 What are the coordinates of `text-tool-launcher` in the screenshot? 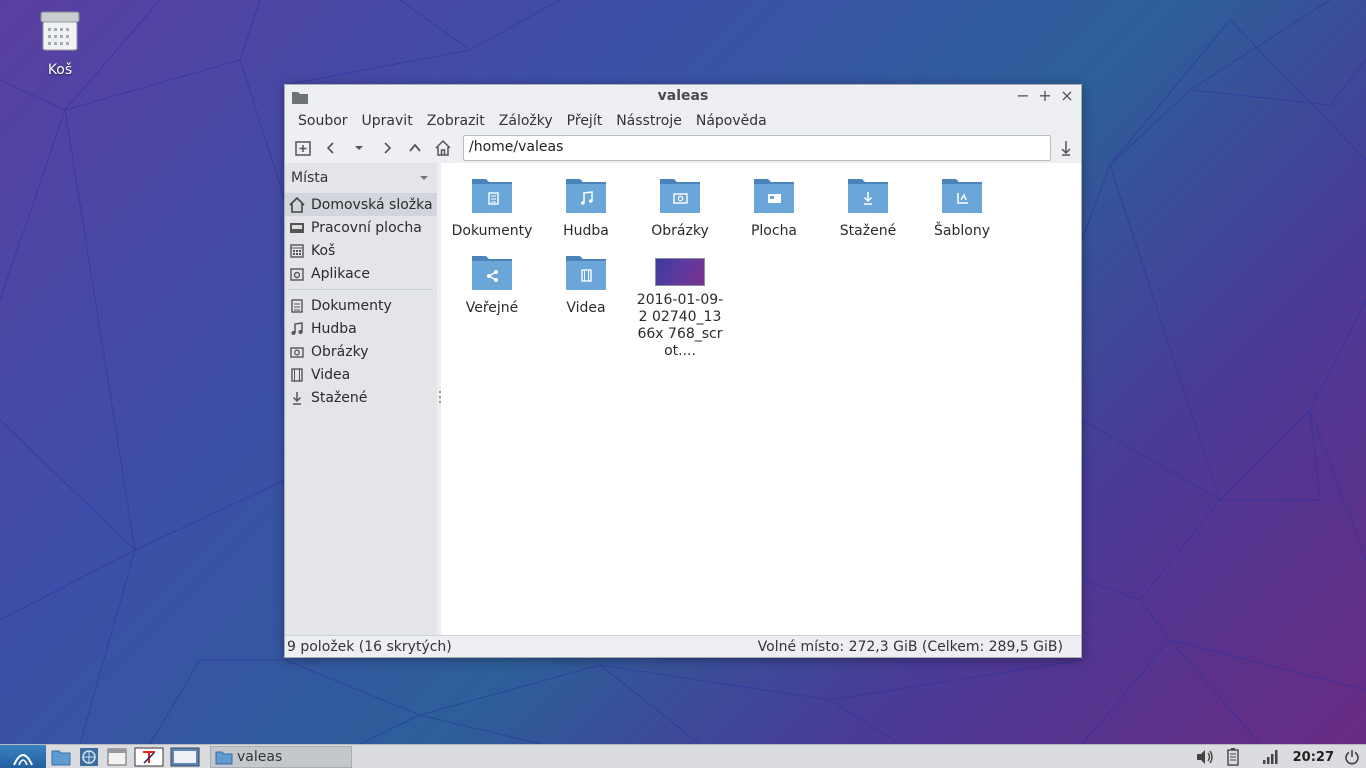 It's located at (149, 757).